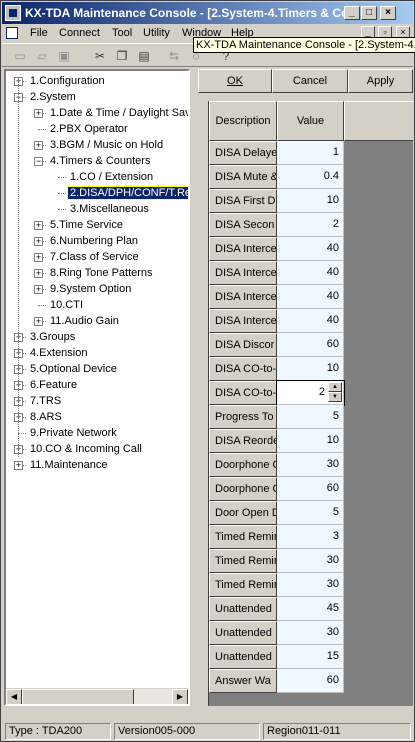 This screenshot has height=742, width=415. I want to click on spinner: ▲ ▼, so click(335, 392).